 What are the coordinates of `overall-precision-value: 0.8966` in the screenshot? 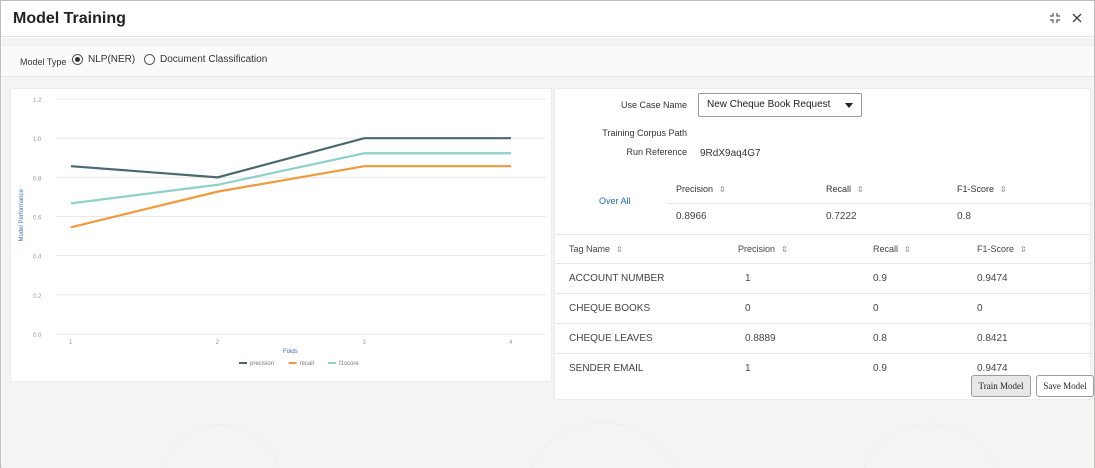 It's located at (691, 216).